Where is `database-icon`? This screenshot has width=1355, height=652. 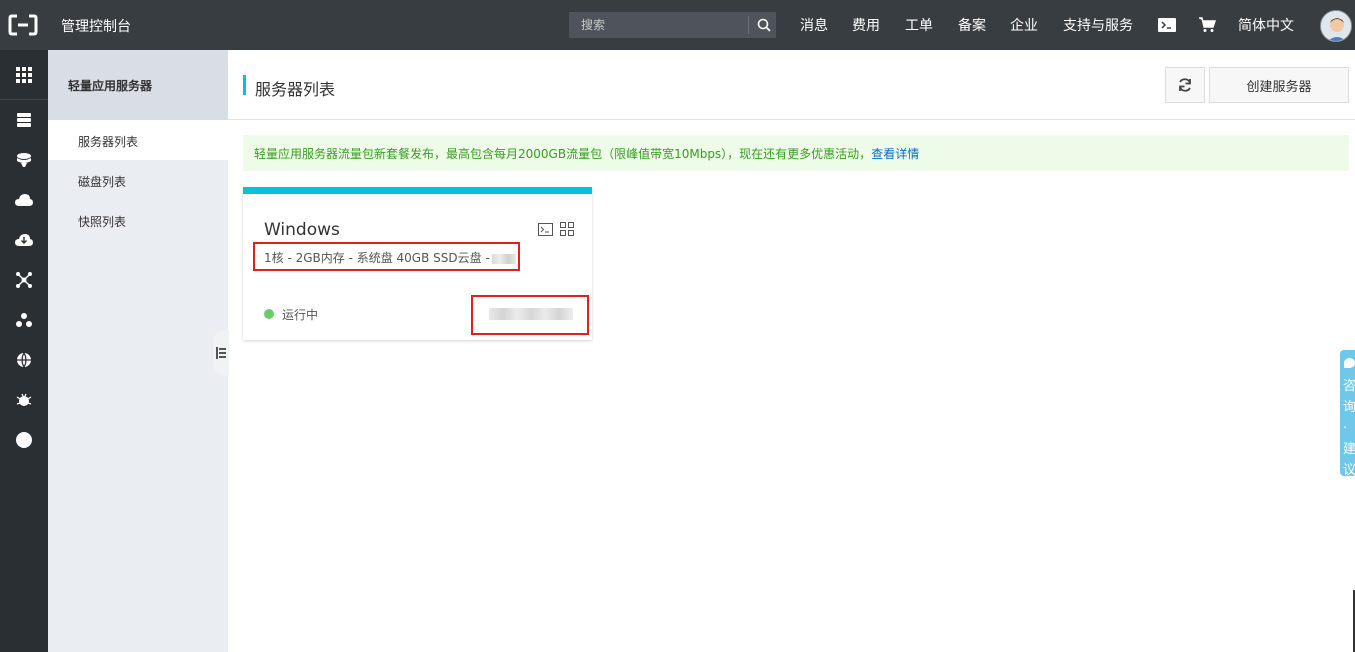
database-icon is located at coordinates (24, 160).